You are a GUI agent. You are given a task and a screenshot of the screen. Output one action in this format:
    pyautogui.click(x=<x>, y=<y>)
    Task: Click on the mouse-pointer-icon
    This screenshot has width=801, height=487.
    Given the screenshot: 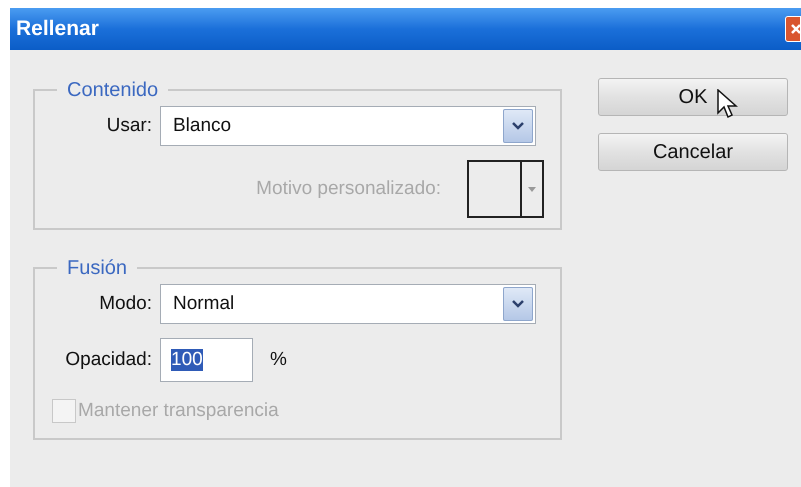 What is the action you would take?
    pyautogui.click(x=728, y=105)
    